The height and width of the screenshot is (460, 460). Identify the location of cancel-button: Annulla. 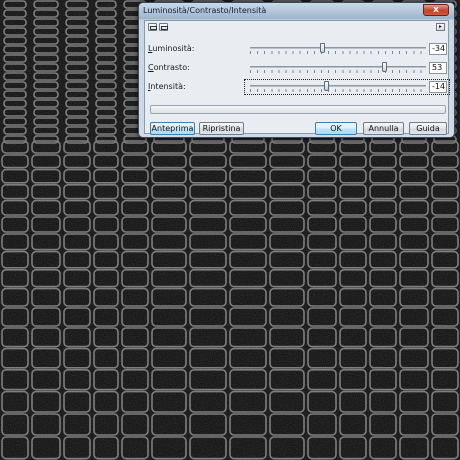
(383, 128).